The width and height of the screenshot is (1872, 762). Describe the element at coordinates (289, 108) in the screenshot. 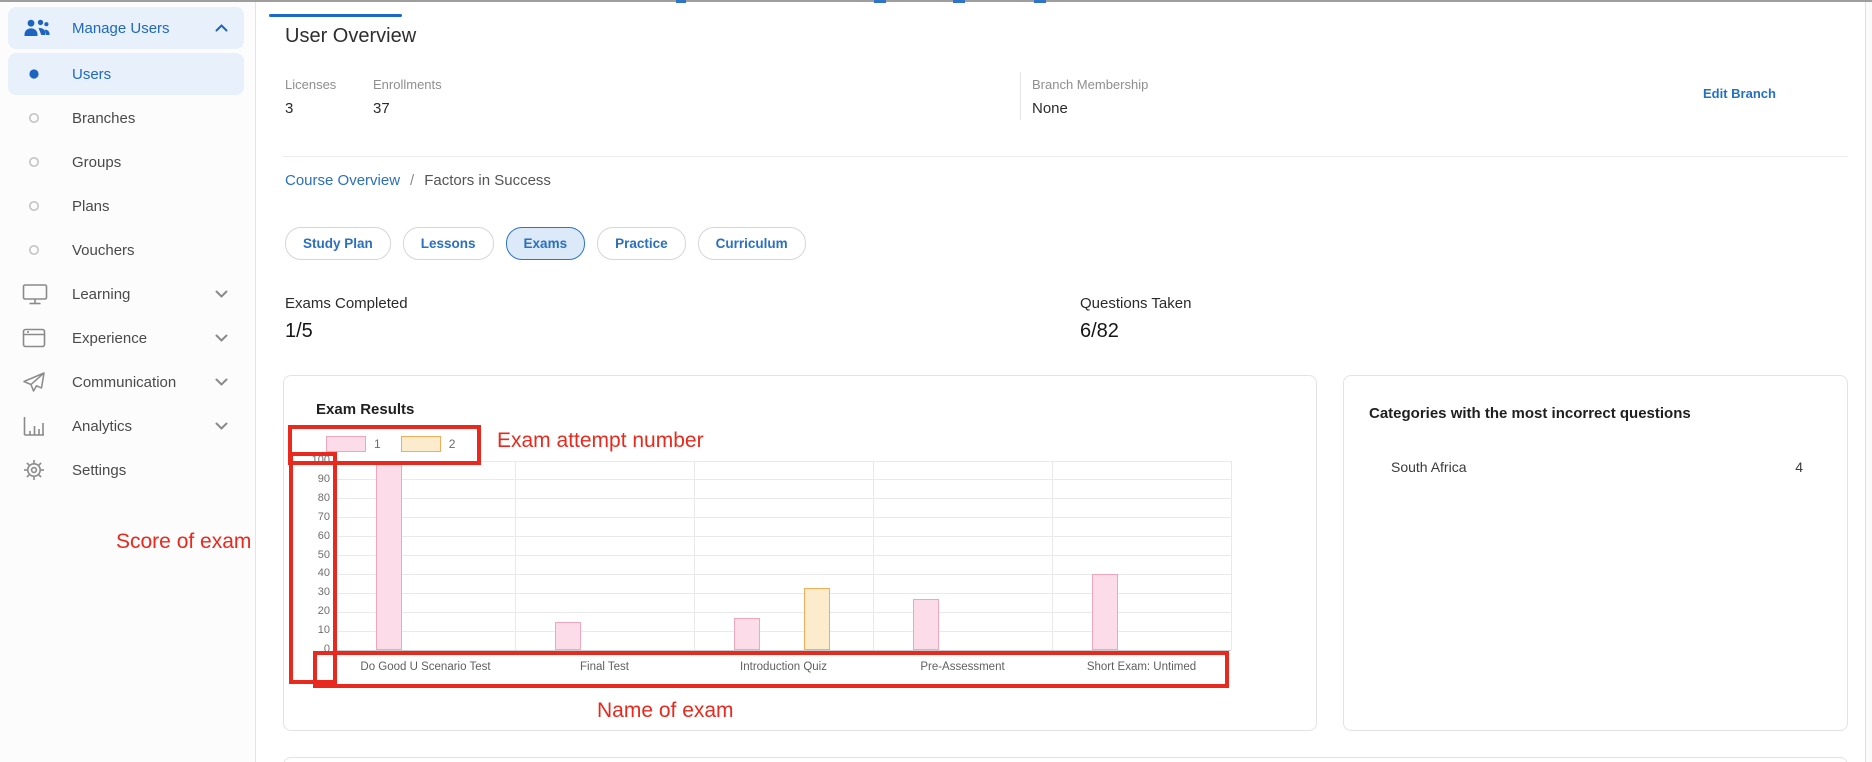

I see `licenses-value: 3` at that location.